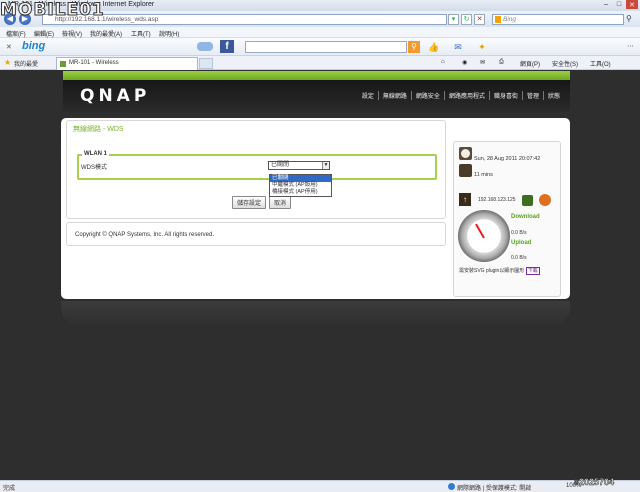 This screenshot has height=492, width=640. I want to click on tab-favicon-icon, so click(63, 64).